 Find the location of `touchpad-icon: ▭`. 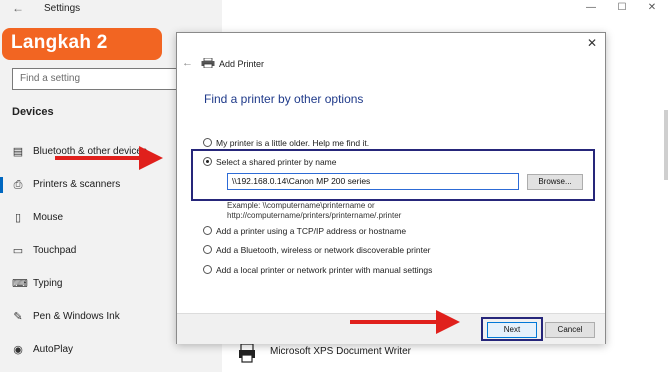

touchpad-icon: ▭ is located at coordinates (18, 251).